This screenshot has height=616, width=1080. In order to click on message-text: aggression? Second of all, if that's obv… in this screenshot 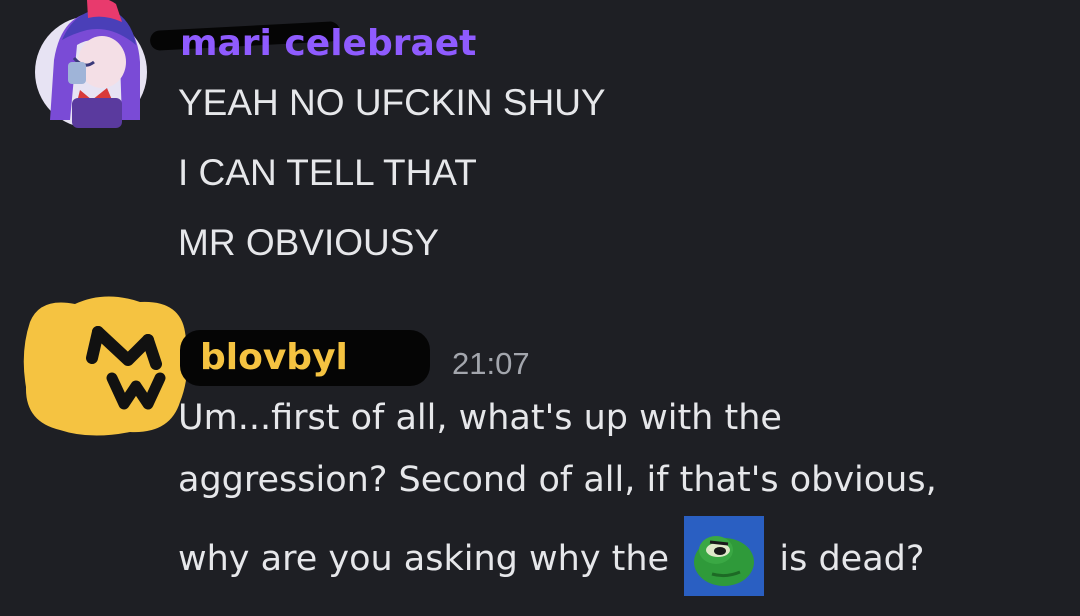, I will do `click(557, 480)`.